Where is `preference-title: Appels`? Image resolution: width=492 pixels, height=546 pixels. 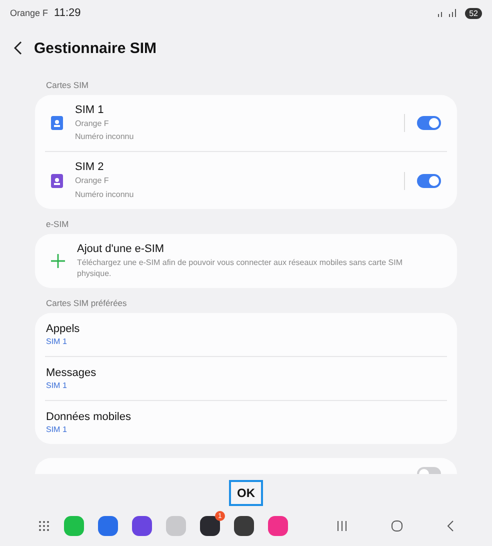
preference-title: Appels is located at coordinates (246, 329).